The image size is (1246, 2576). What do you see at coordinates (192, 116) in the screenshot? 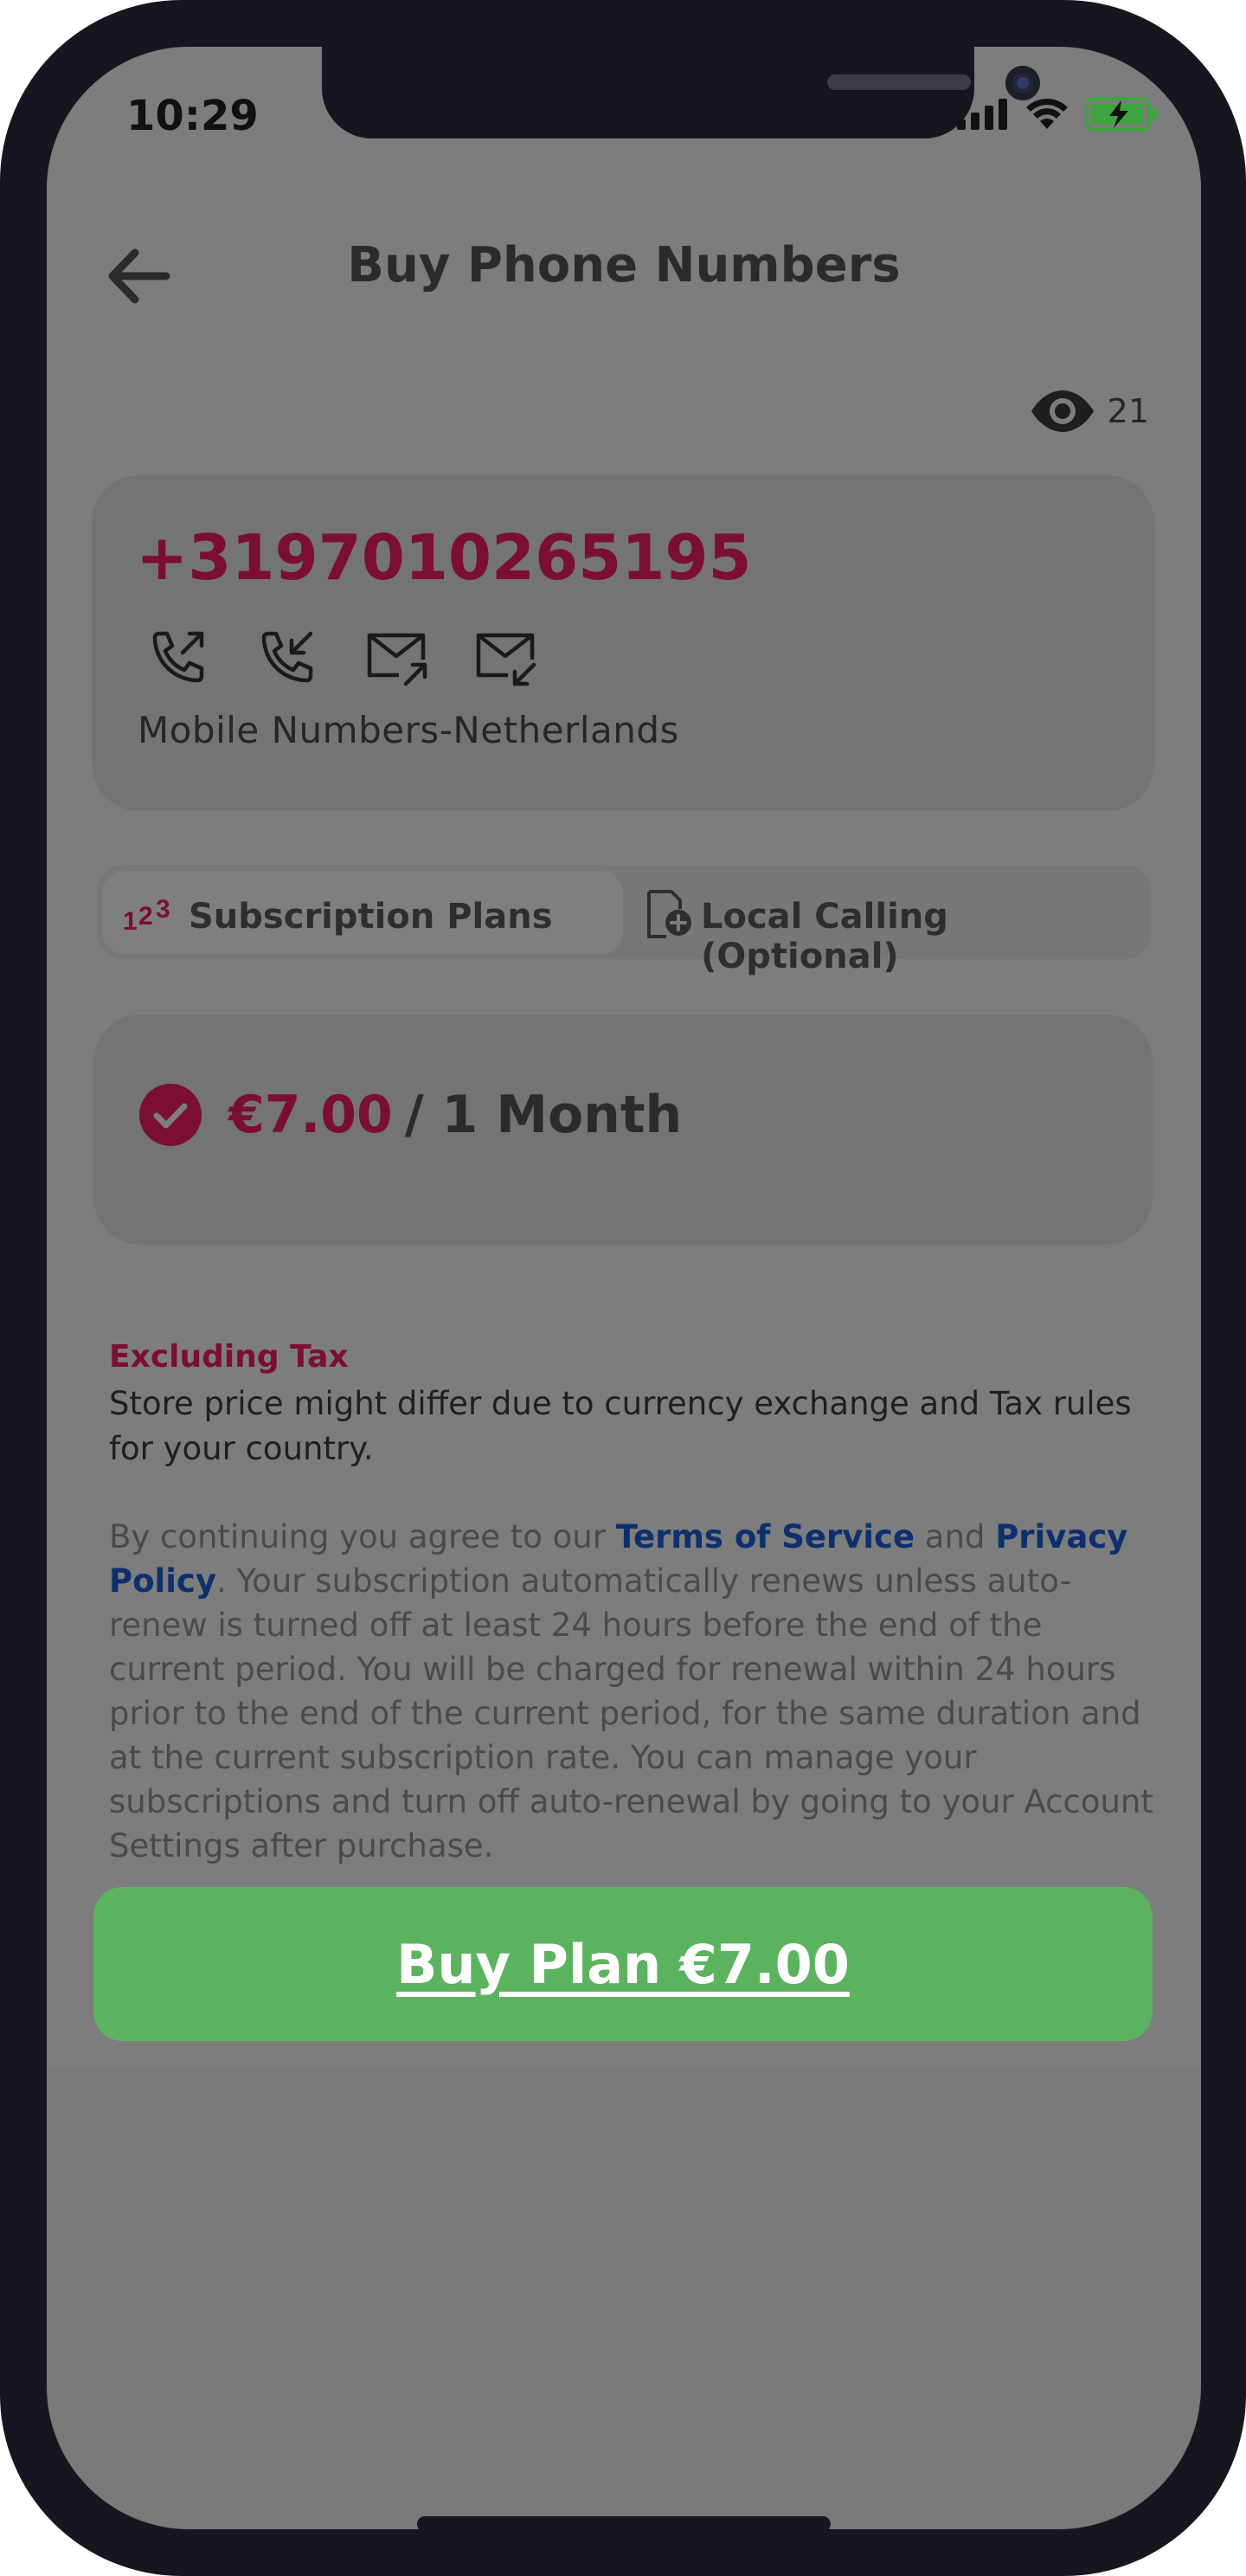
I see `status-time: 10:29` at bounding box center [192, 116].